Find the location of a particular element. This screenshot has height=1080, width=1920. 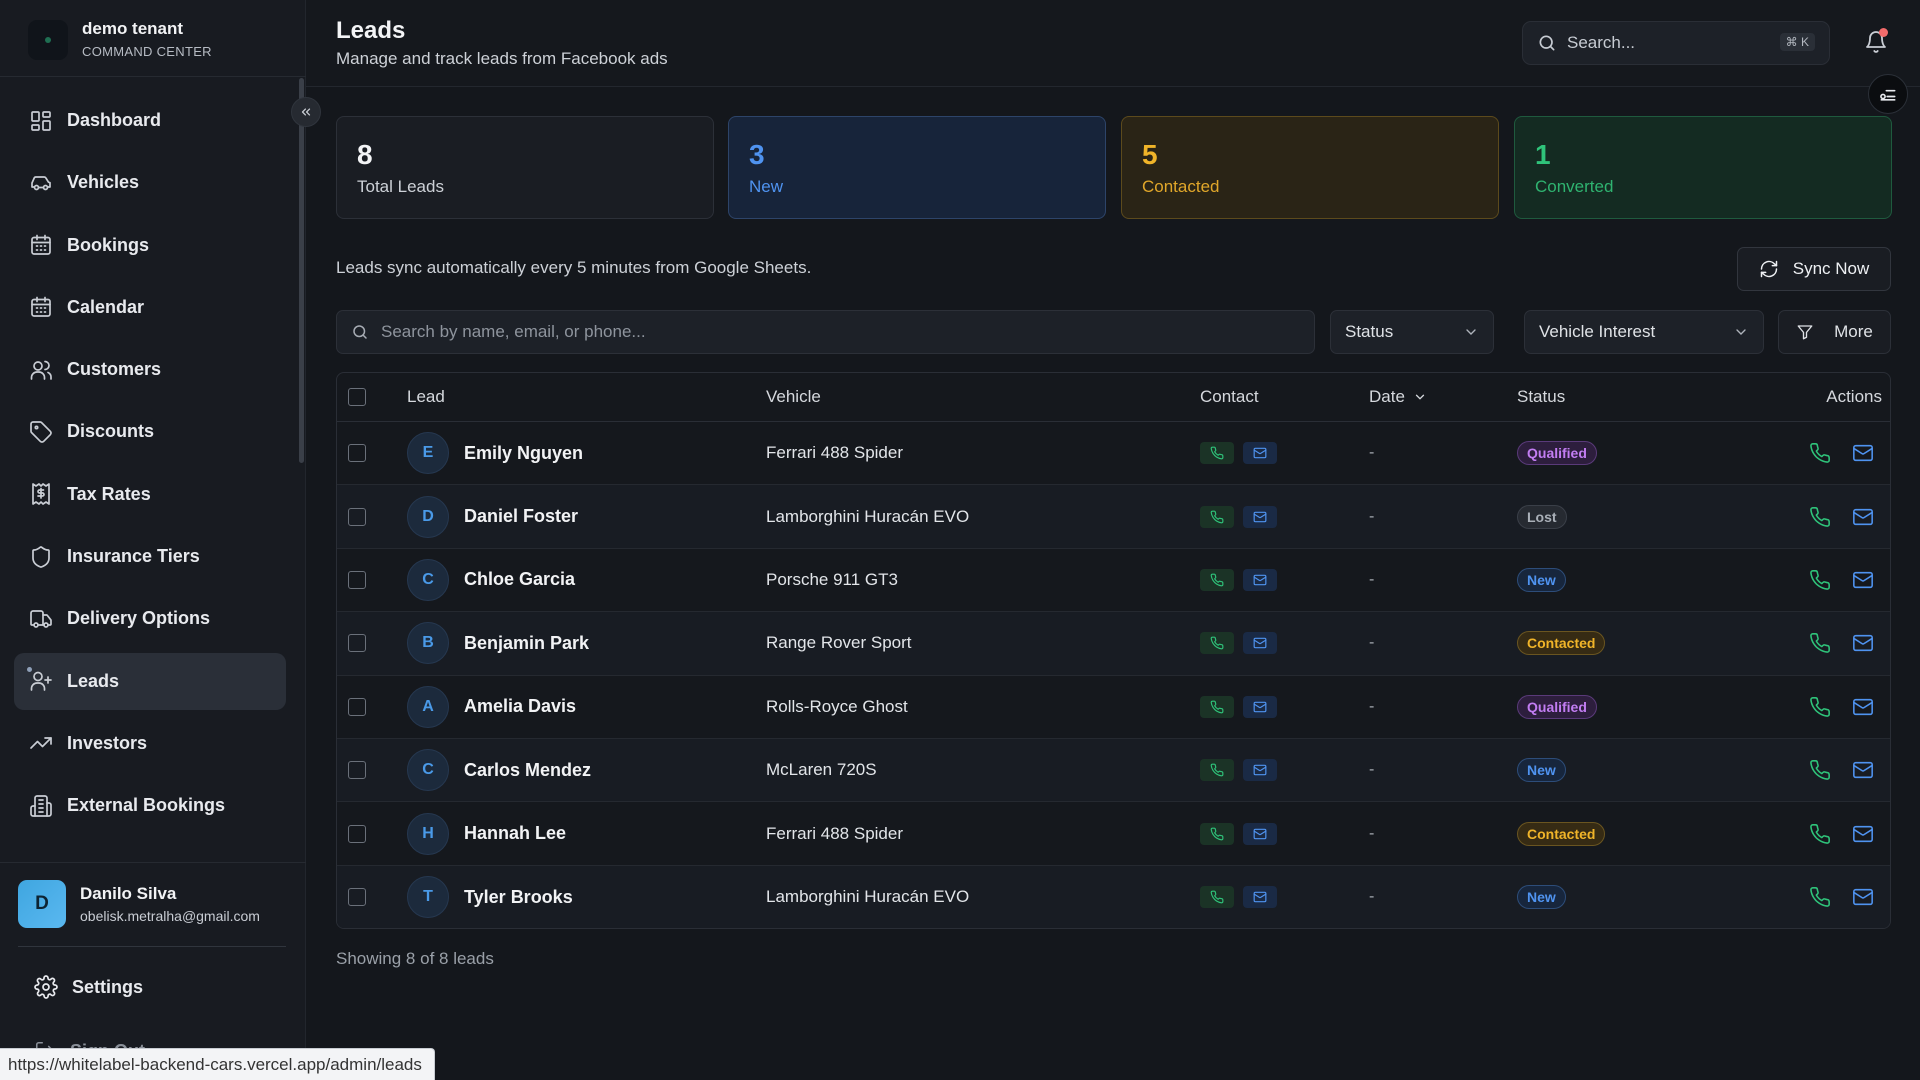

car-icon is located at coordinates (41, 183).